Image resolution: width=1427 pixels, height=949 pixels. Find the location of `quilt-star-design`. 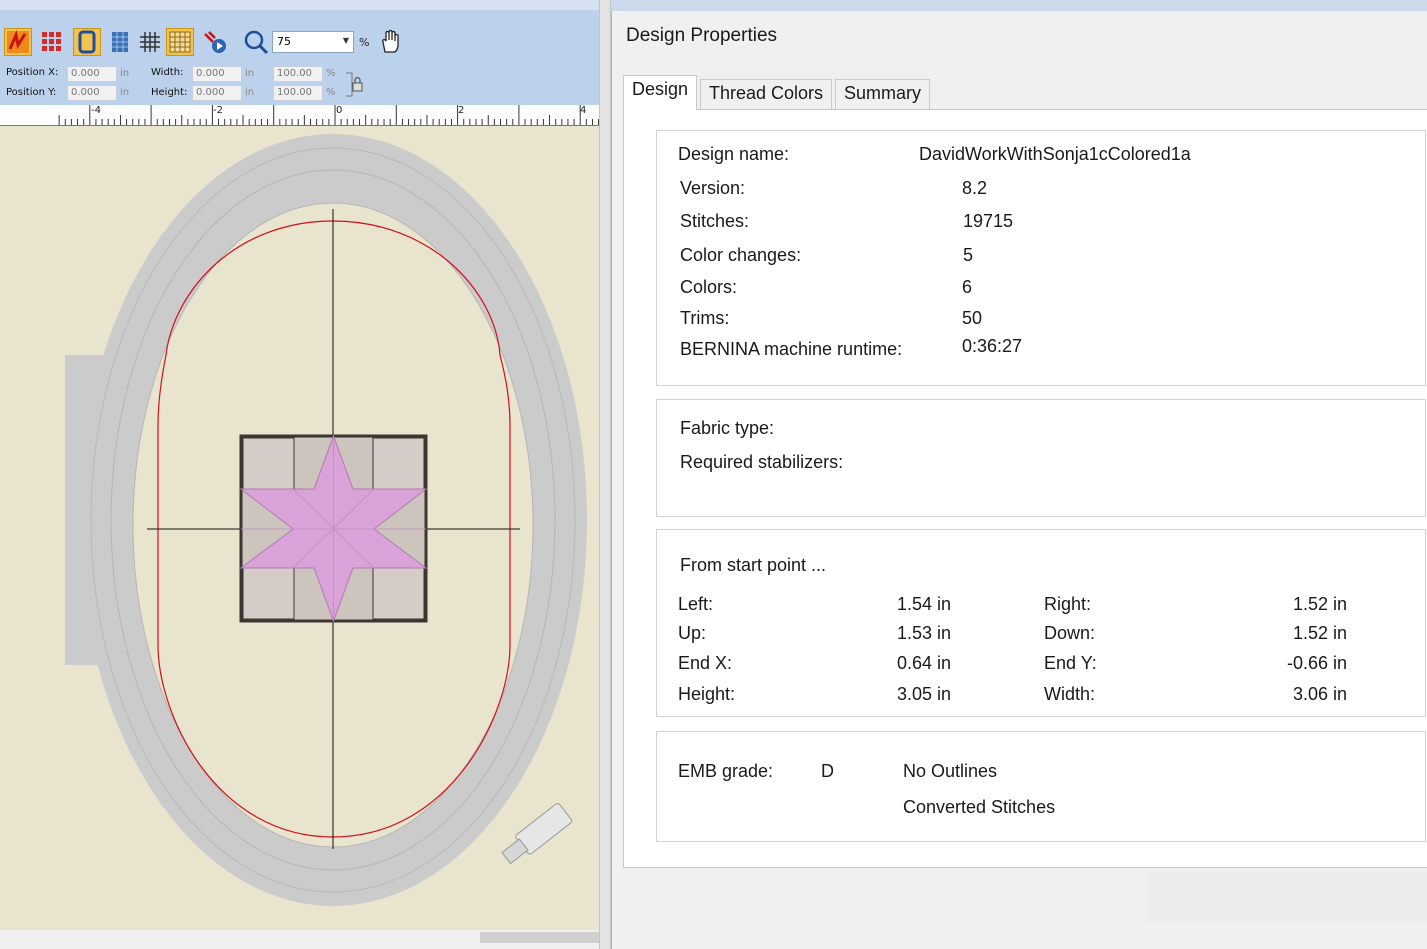

quilt-star-design is located at coordinates (333, 528).